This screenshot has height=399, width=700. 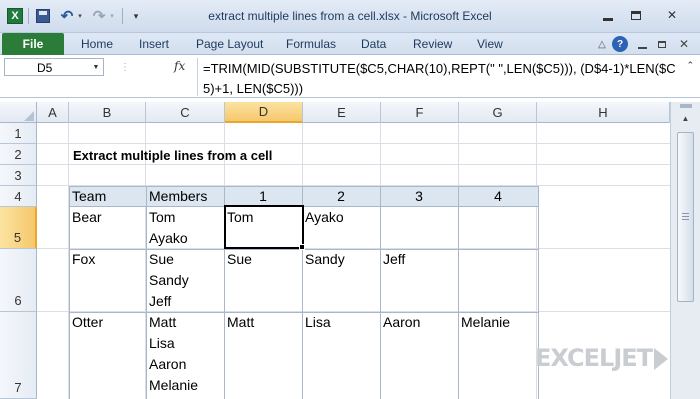 What do you see at coordinates (661, 359) in the screenshot?
I see `logo-arrow-icon` at bounding box center [661, 359].